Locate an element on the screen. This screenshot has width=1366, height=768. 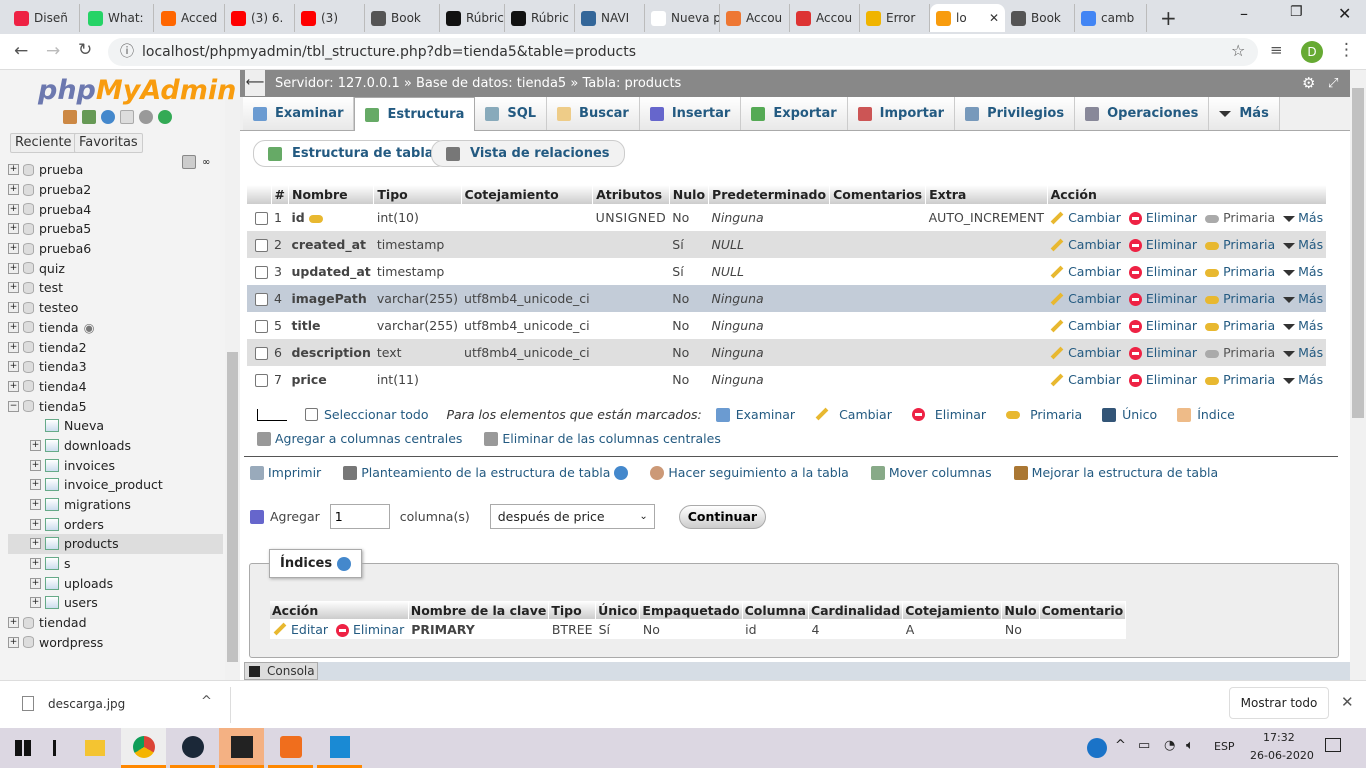
column-name: id is located at coordinates (297, 217).